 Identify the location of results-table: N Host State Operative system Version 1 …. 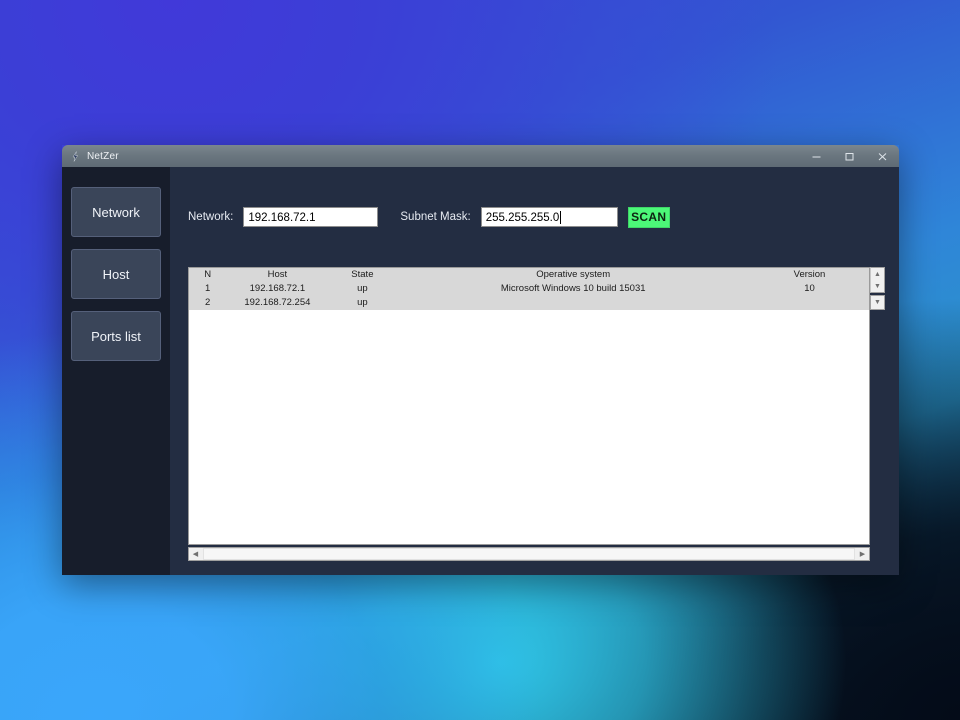
(529, 289).